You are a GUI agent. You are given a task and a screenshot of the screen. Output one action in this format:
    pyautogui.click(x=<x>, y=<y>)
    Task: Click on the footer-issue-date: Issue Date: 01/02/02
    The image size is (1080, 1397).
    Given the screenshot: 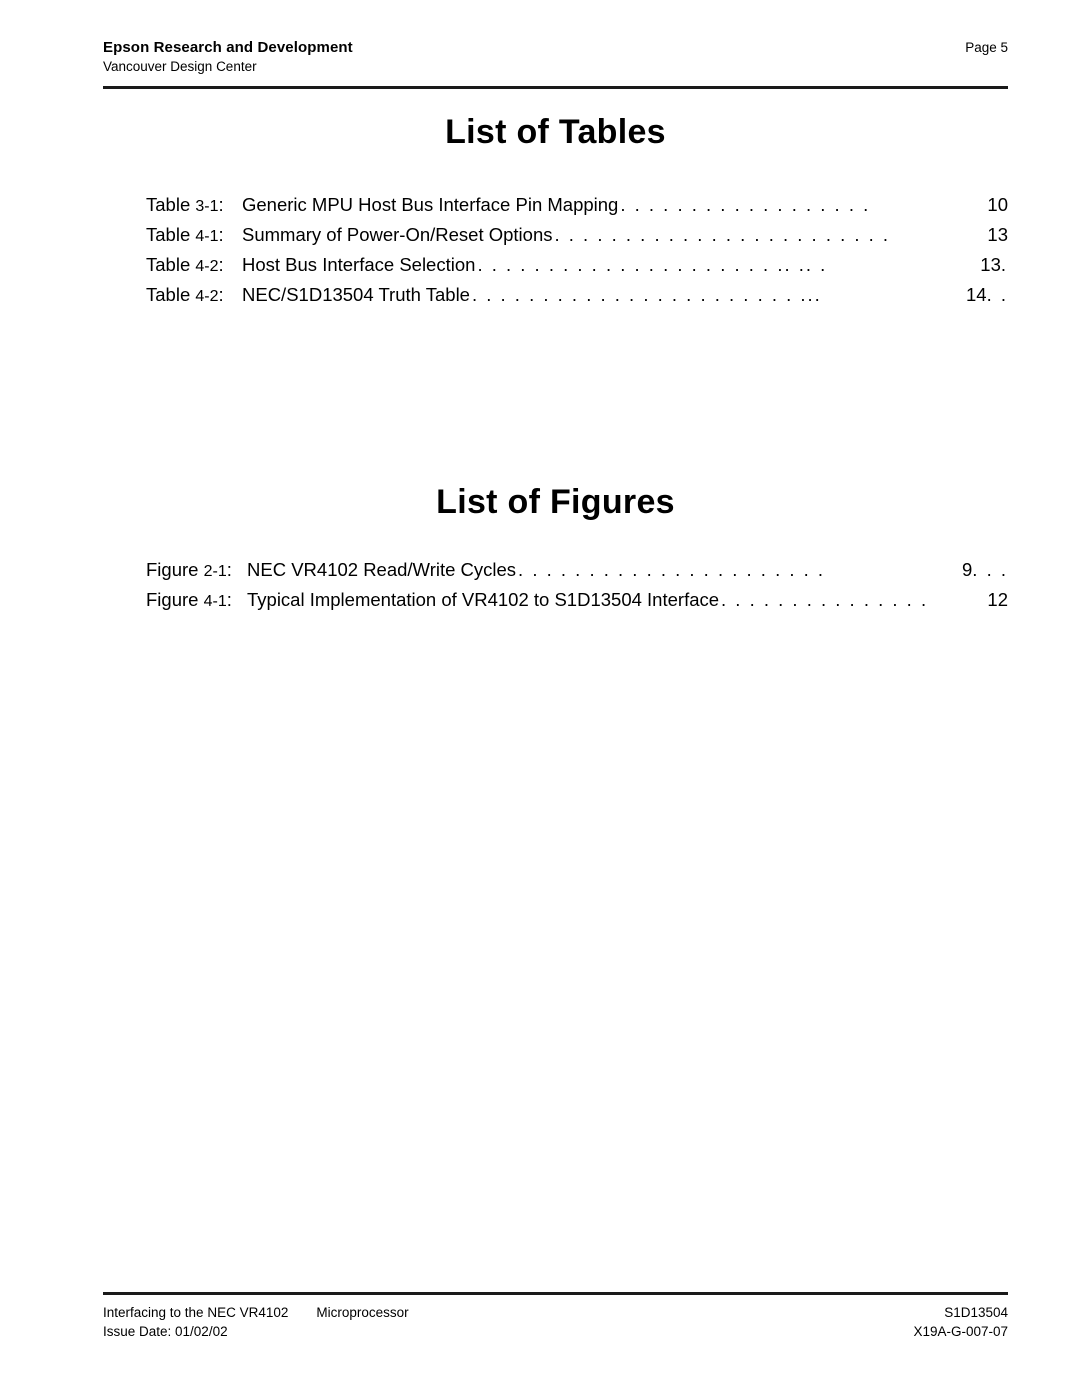 What is the action you would take?
    pyautogui.click(x=165, y=1332)
    